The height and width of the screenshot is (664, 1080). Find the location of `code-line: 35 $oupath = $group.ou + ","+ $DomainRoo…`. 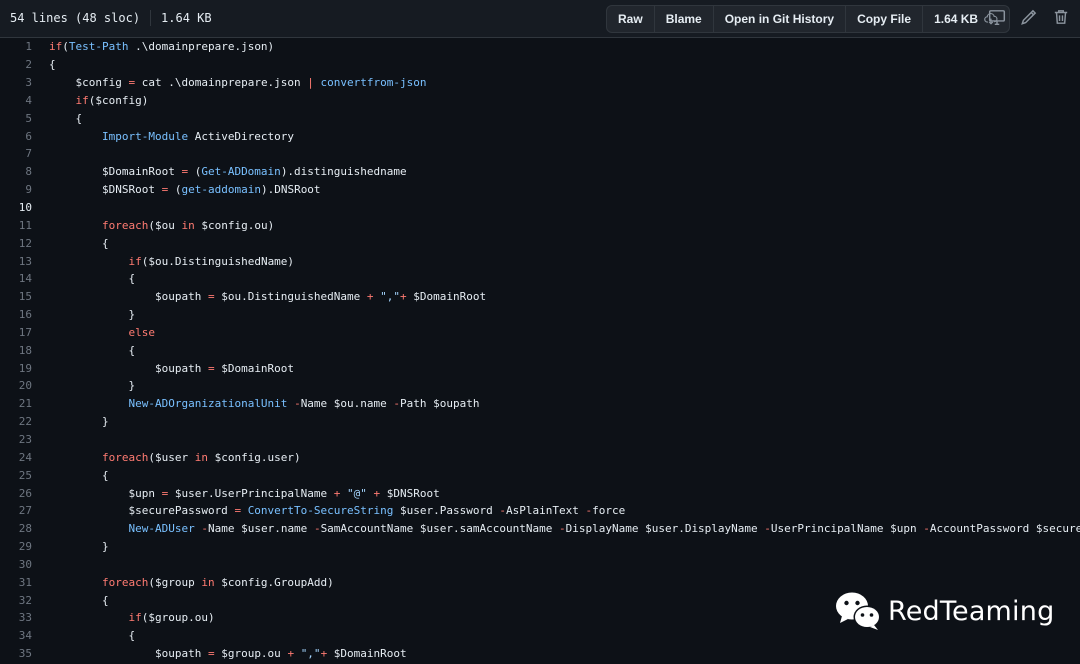

code-line: 35 $oupath = $group.ou + ","+ $DomainRoo… is located at coordinates (540, 654).